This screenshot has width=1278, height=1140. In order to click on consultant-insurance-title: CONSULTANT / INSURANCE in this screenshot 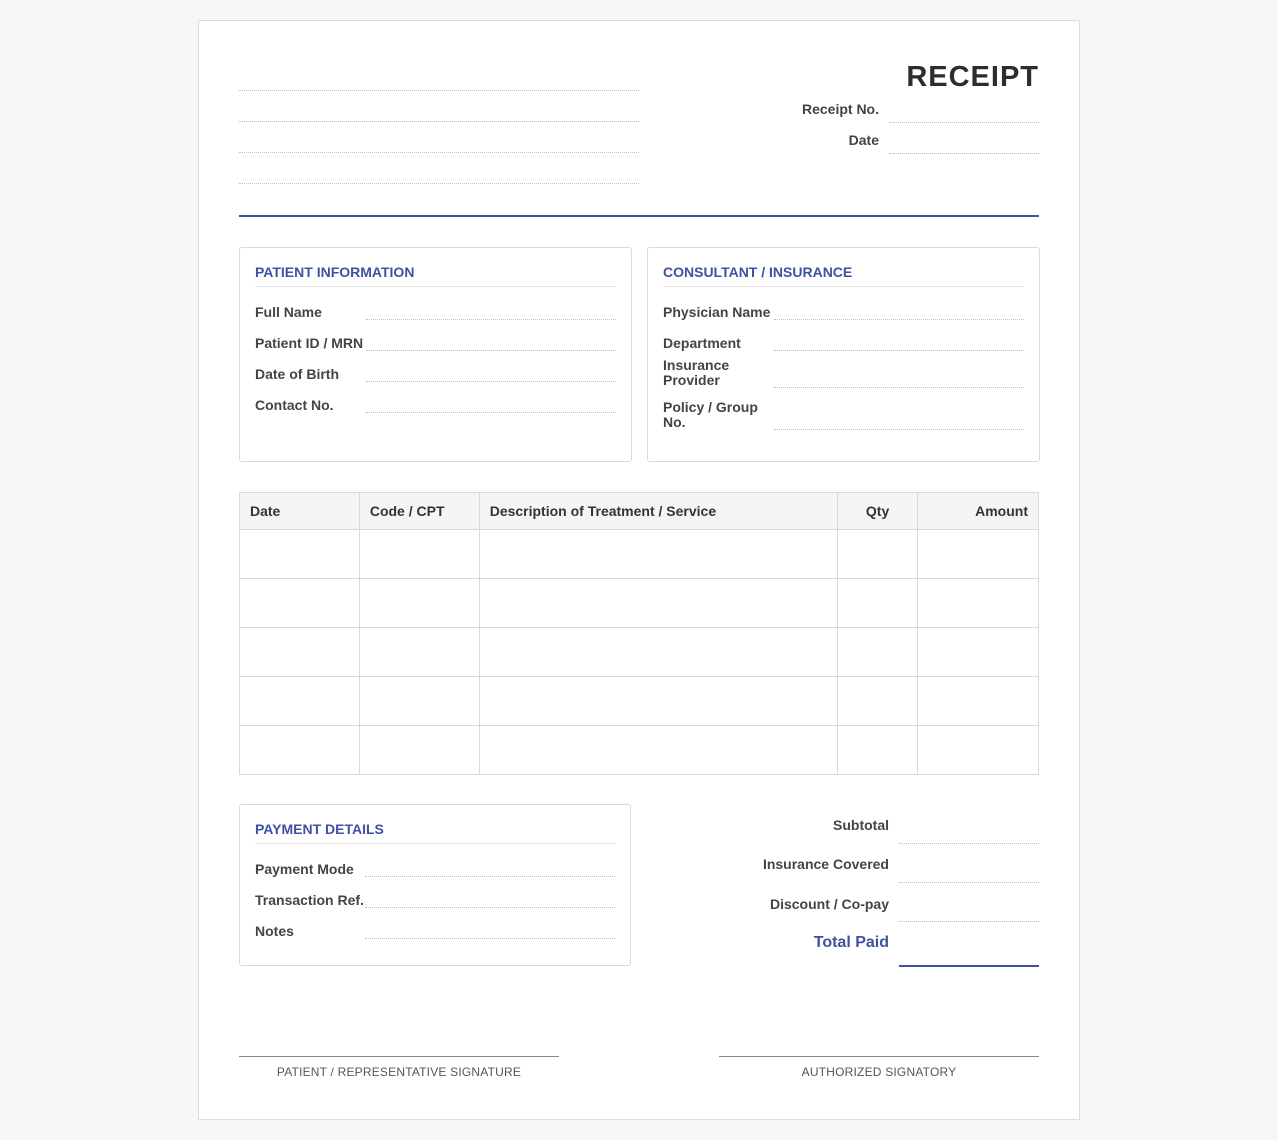, I will do `click(843, 275)`.